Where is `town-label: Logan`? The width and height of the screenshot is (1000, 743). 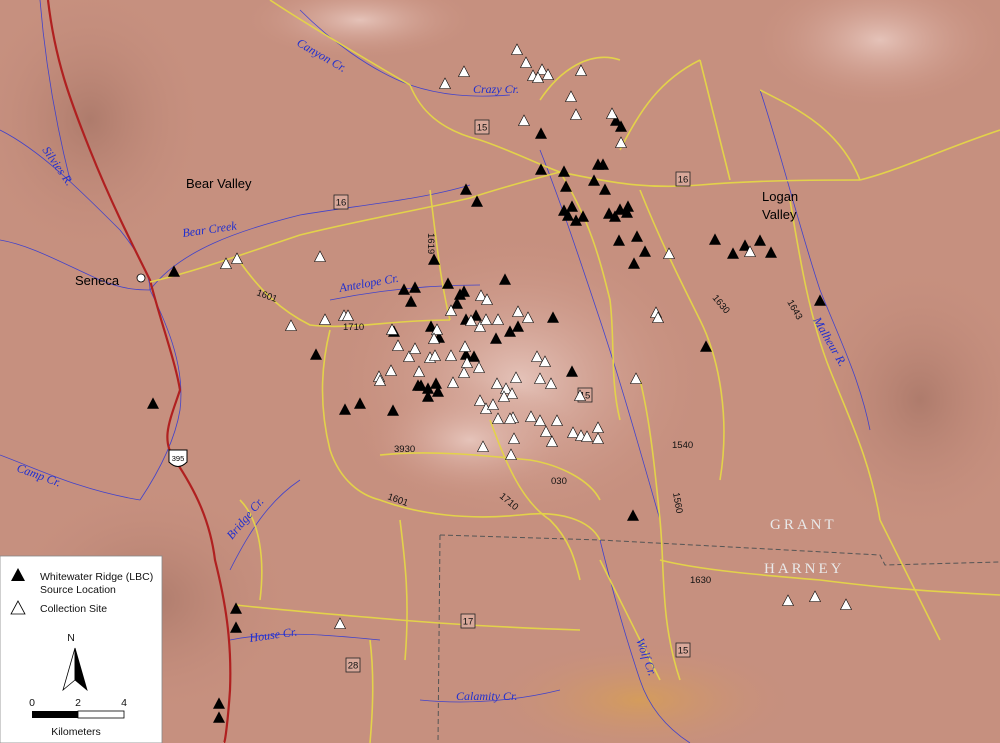
town-label: Logan is located at coordinates (780, 196).